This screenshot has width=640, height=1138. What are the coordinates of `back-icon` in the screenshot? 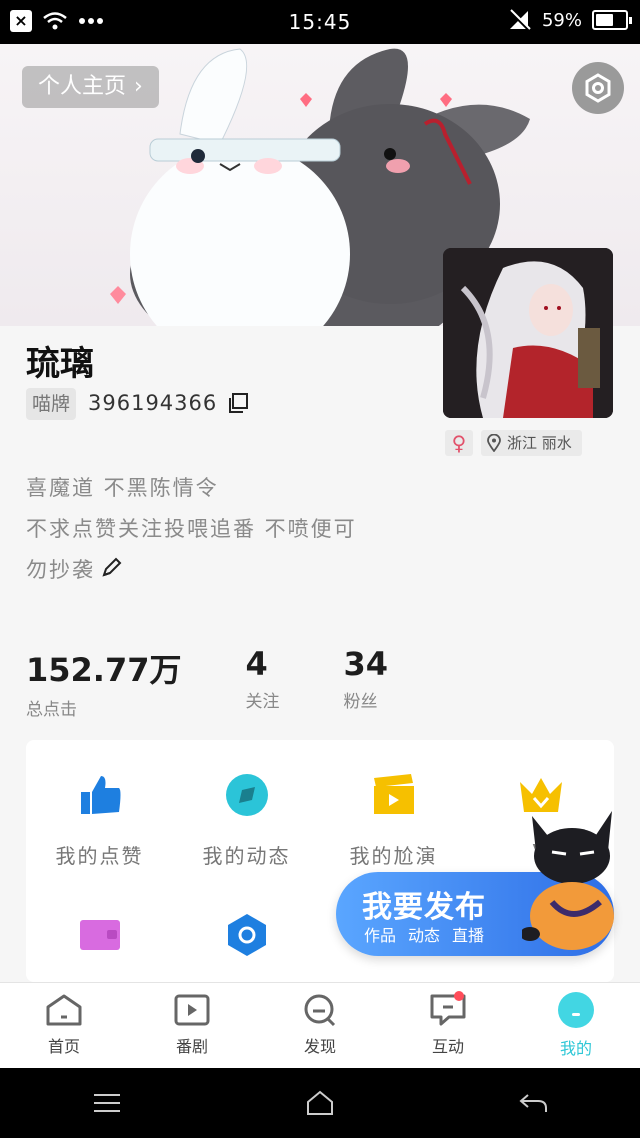 It's located at (533, 1103).